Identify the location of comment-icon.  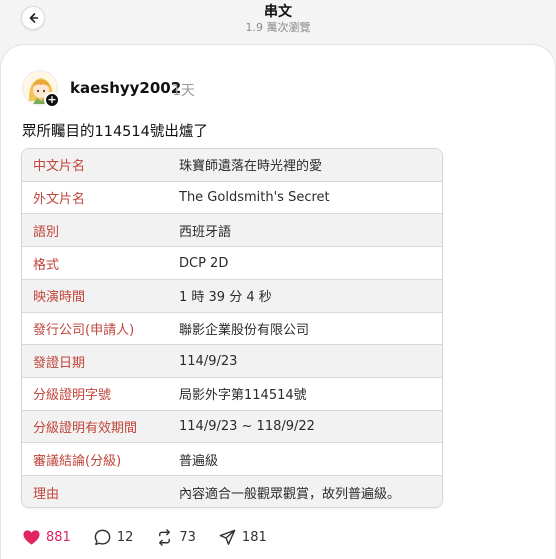
(102, 537).